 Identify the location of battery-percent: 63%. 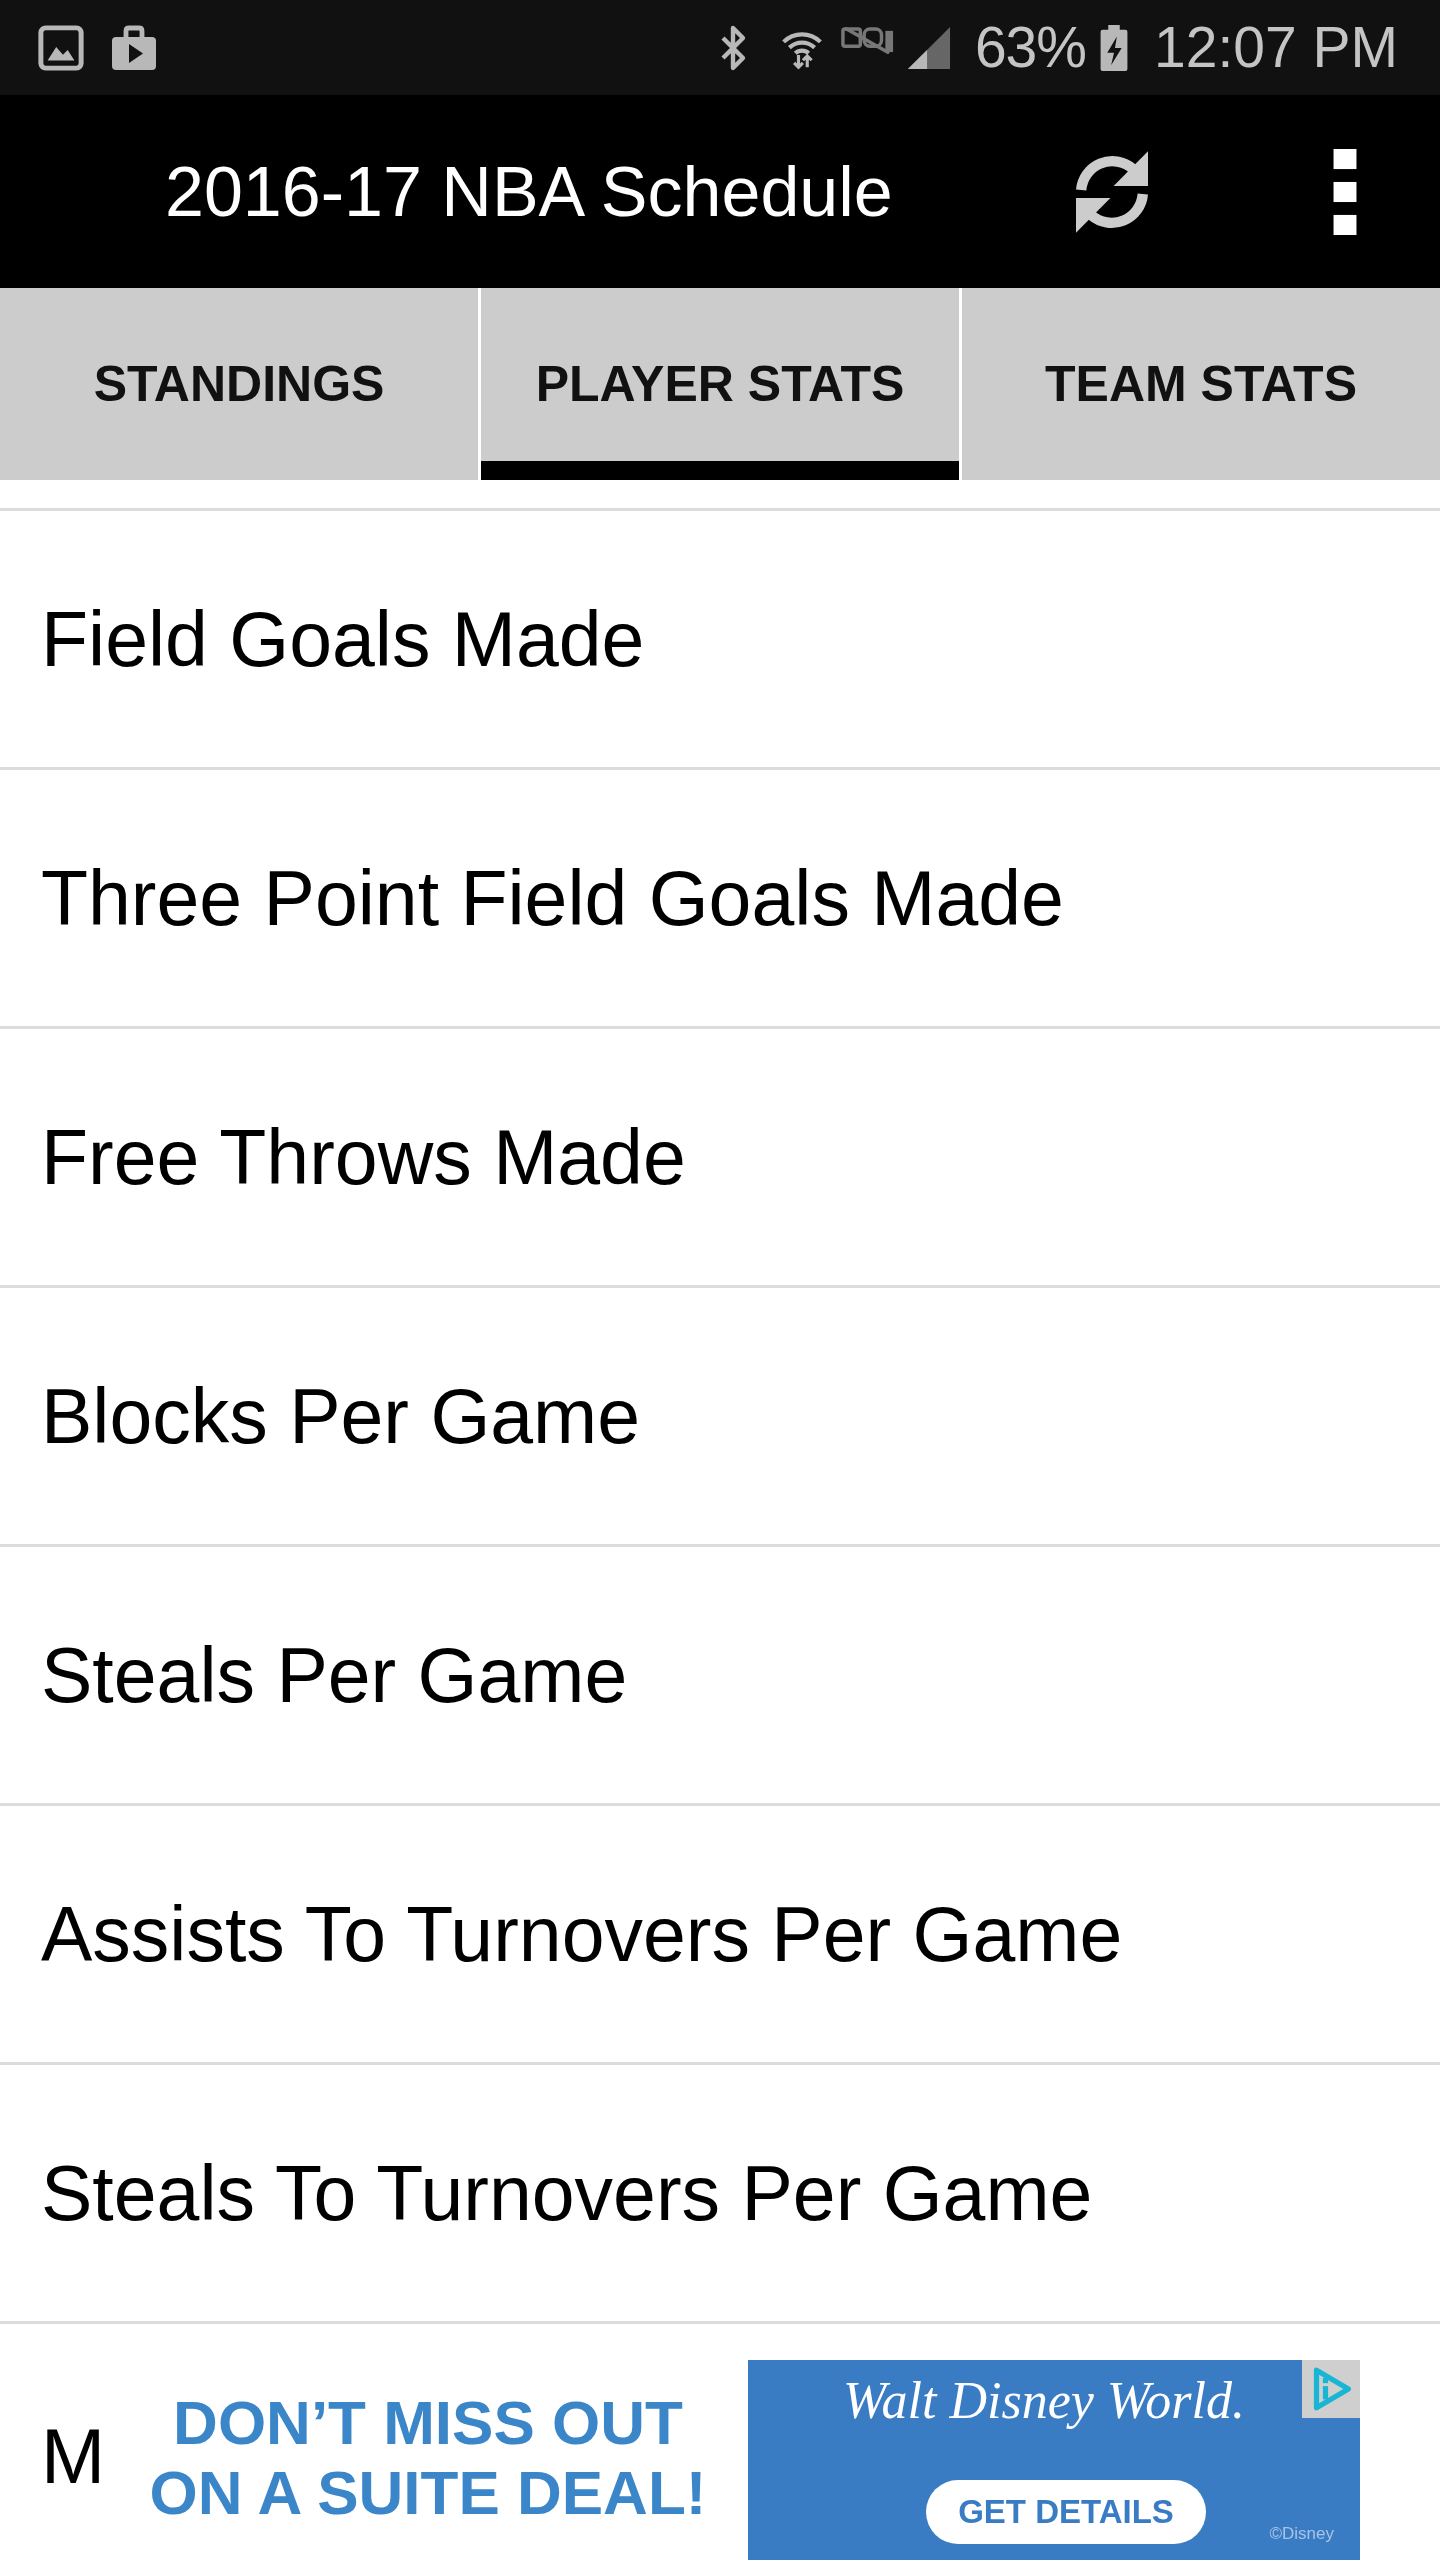
(1030, 47).